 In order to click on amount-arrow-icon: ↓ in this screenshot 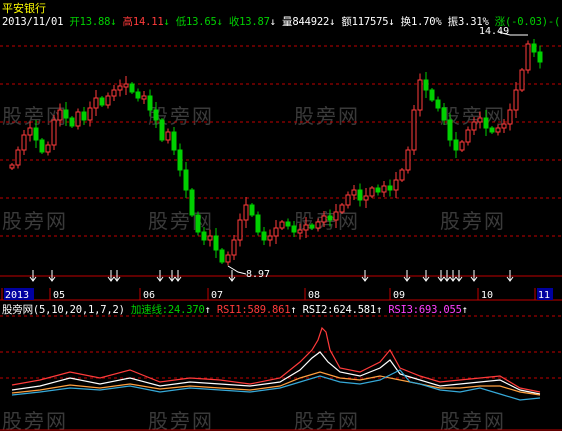, I will do `click(391, 22)`.